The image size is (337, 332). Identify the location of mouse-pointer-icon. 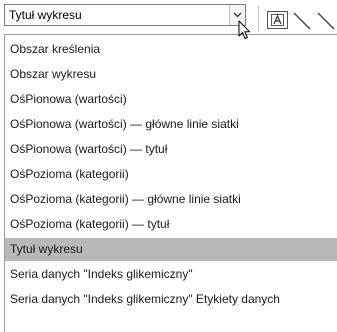
(244, 29).